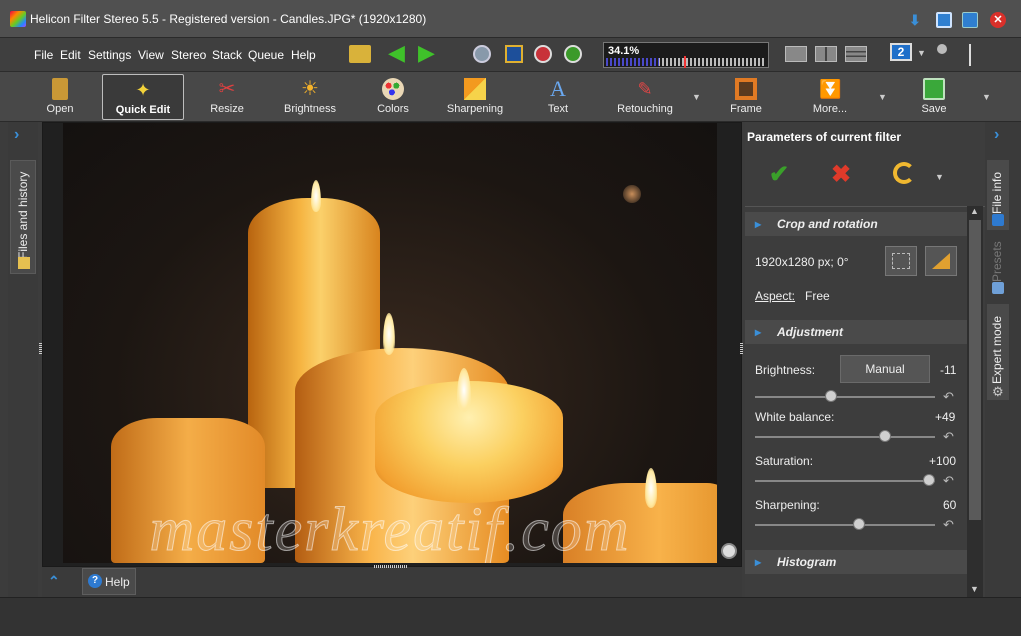 This screenshot has height=636, width=1021. Describe the element at coordinates (685, 62) in the screenshot. I see `zoom-marker` at that location.